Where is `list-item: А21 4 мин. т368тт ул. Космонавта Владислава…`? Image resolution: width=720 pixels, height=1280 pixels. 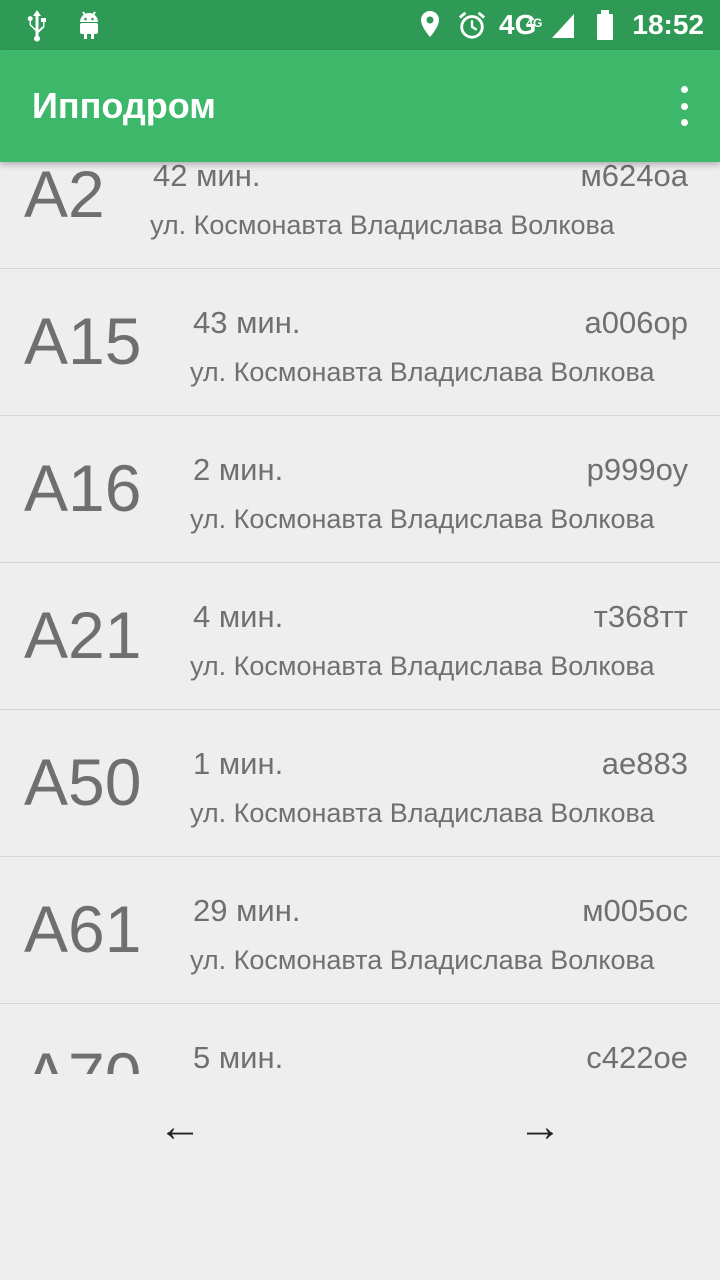 list-item: А21 4 мин. т368тт ул. Космонавта Владислава… is located at coordinates (360, 636).